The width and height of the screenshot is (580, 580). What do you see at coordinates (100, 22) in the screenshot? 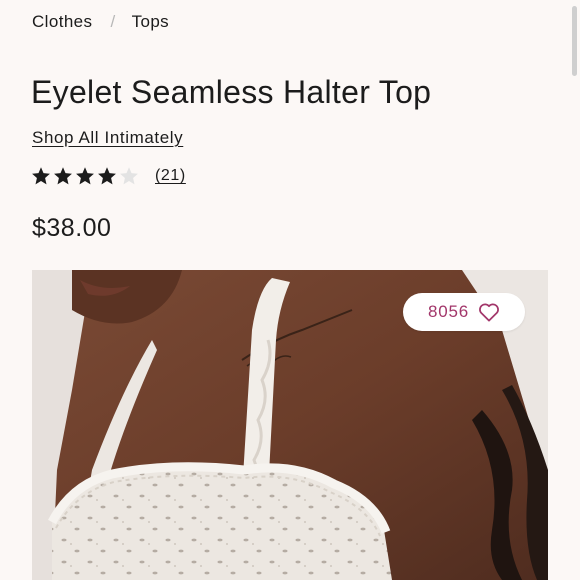
I see `breadcrumb: Clothes / Tops` at bounding box center [100, 22].